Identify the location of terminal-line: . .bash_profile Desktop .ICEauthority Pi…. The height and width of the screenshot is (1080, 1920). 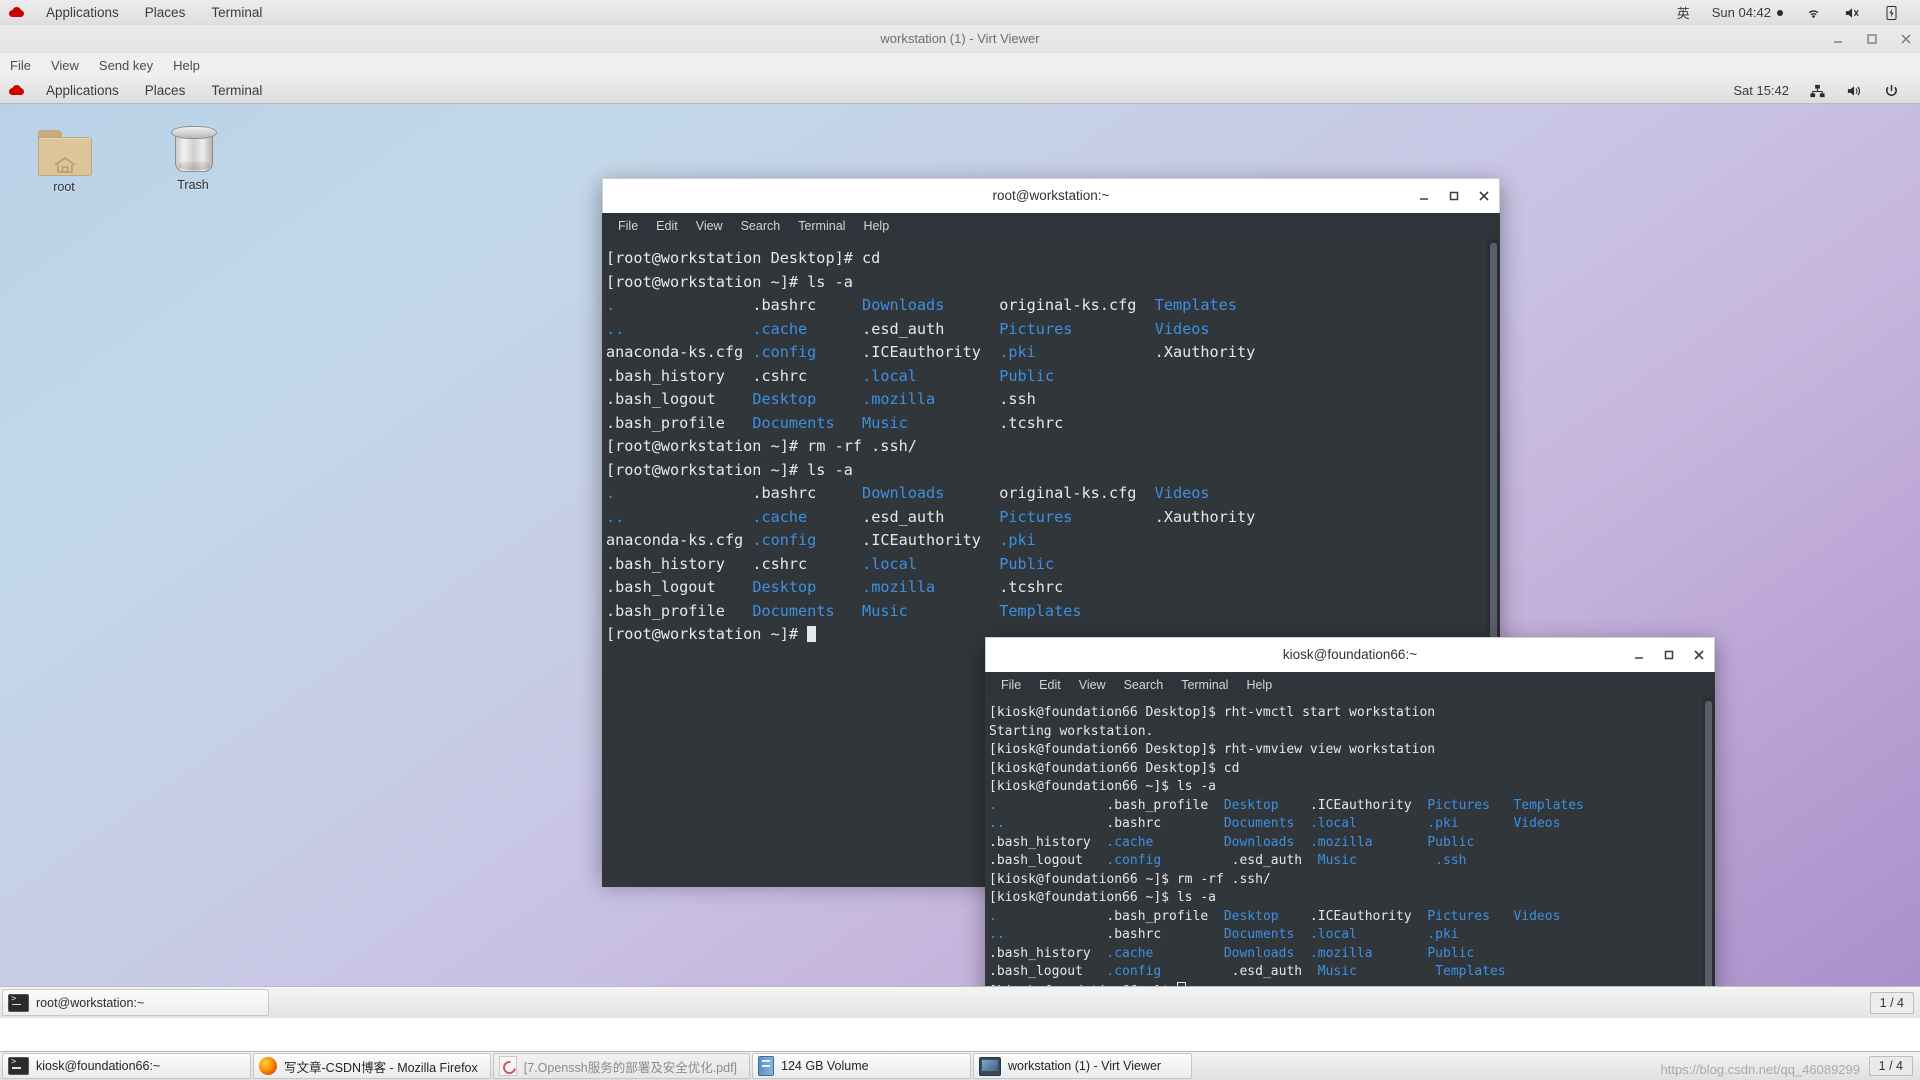
(1286, 805).